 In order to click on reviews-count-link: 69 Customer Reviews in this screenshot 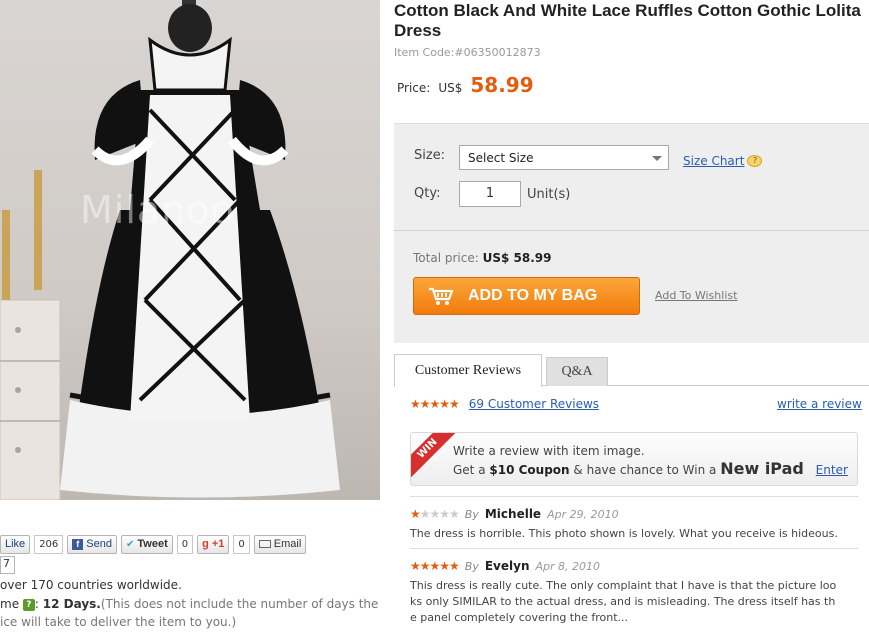, I will do `click(534, 404)`.